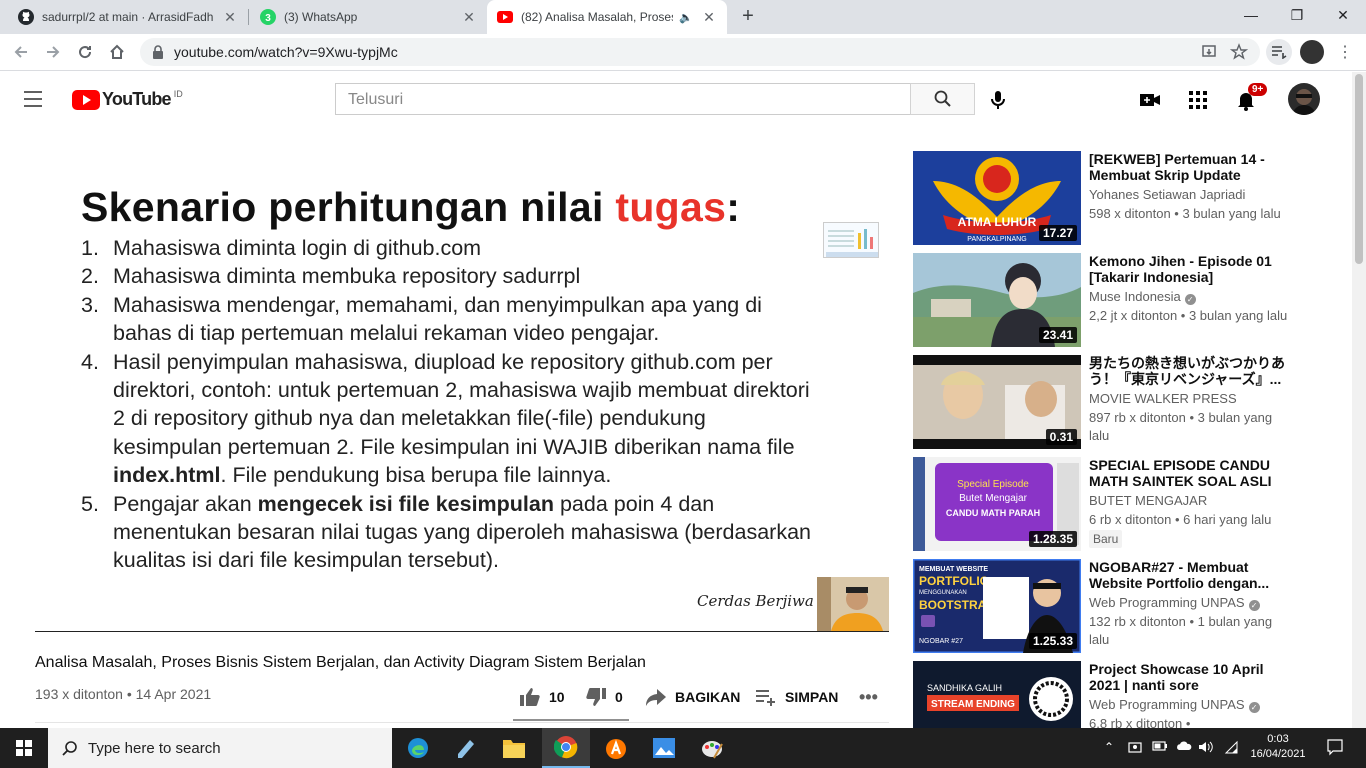 This screenshot has height=768, width=1366. What do you see at coordinates (1278, 747) in the screenshot?
I see `taskbar-clock: 0:03 16/04/2021` at bounding box center [1278, 747].